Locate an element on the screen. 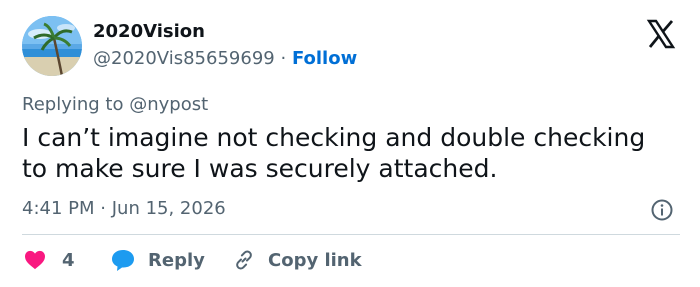 The width and height of the screenshot is (700, 287). tweet-time: 4:41 PM is located at coordinates (58, 208).